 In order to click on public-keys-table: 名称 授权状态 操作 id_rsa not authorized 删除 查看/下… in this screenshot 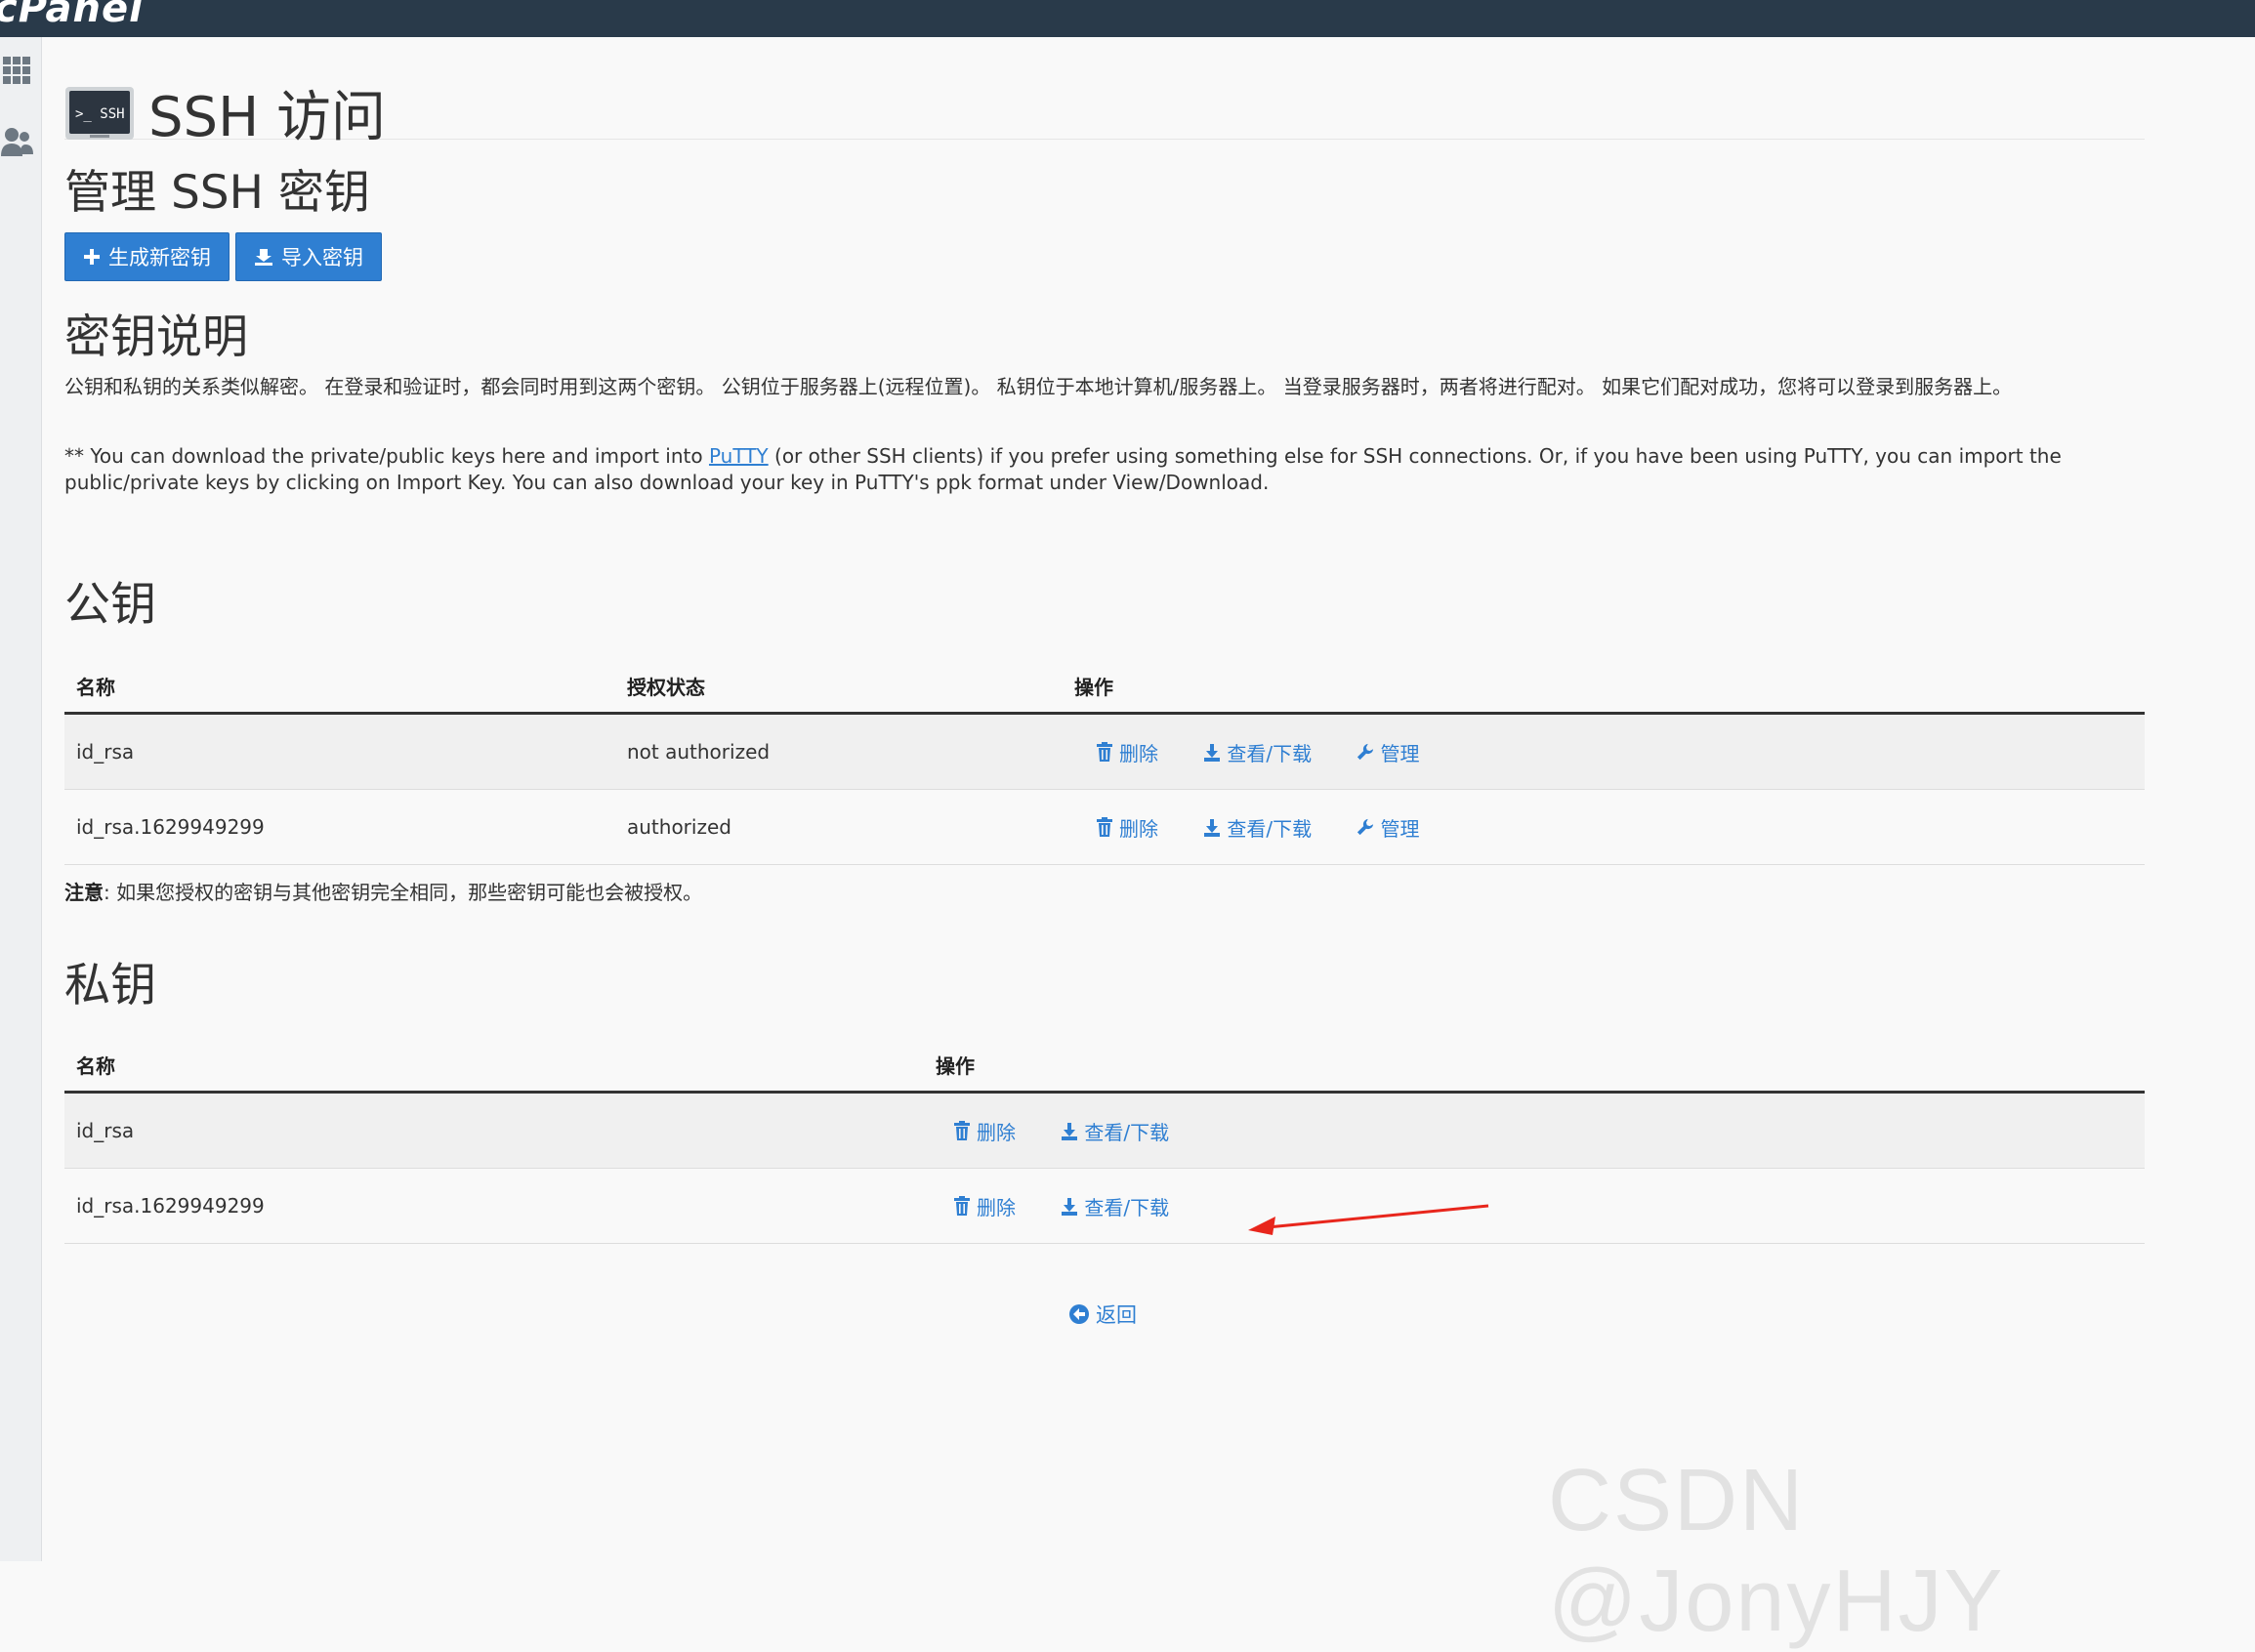, I will do `click(1104, 762)`.